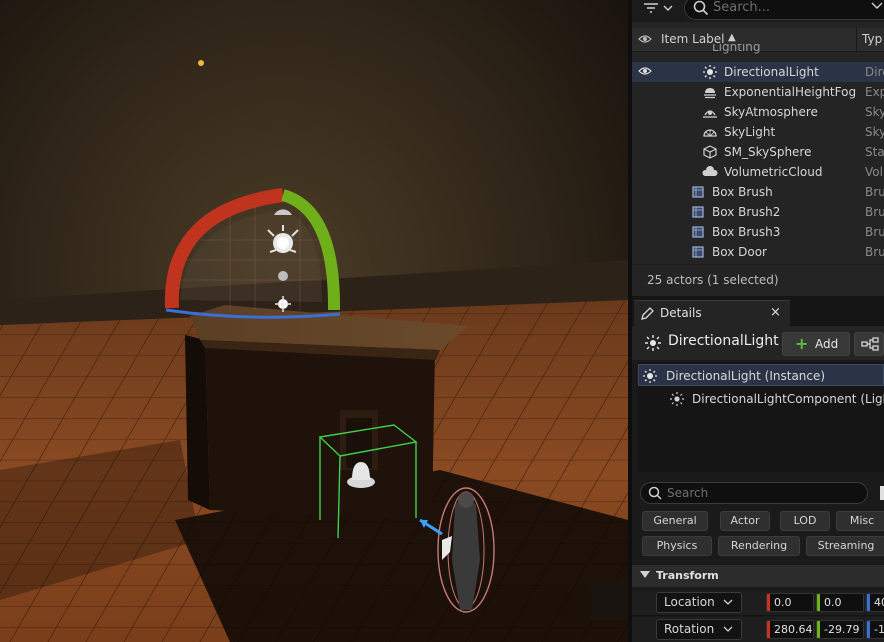 This screenshot has height=642, width=884. What do you see at coordinates (788, 399) in the screenshot?
I see `component-label: DirectionalLightComponent (LightC` at bounding box center [788, 399].